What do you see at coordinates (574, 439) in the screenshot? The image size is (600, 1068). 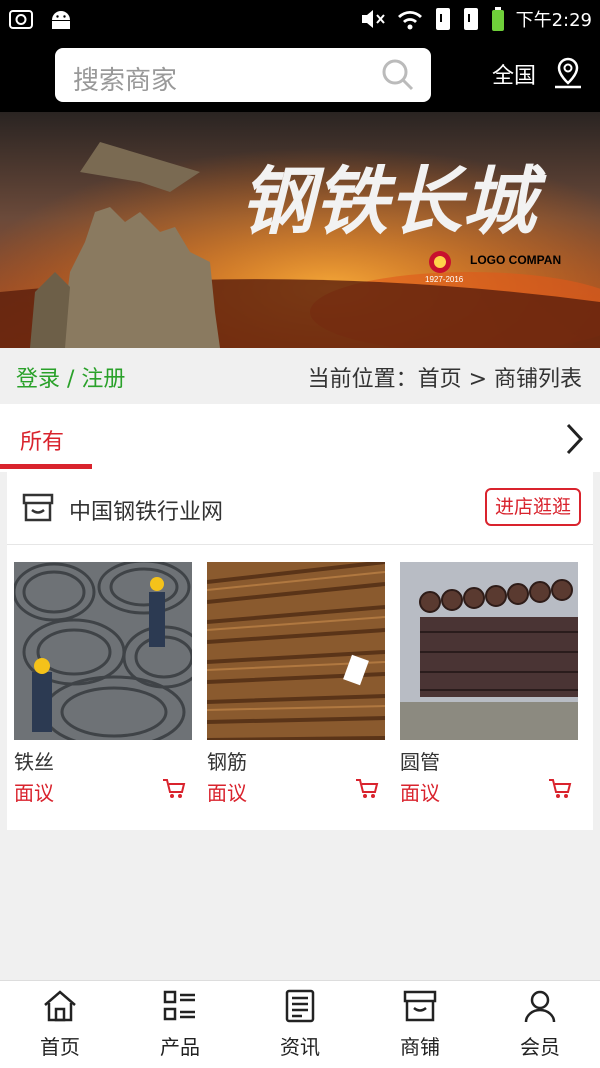 I see `chevron-right-icon` at bounding box center [574, 439].